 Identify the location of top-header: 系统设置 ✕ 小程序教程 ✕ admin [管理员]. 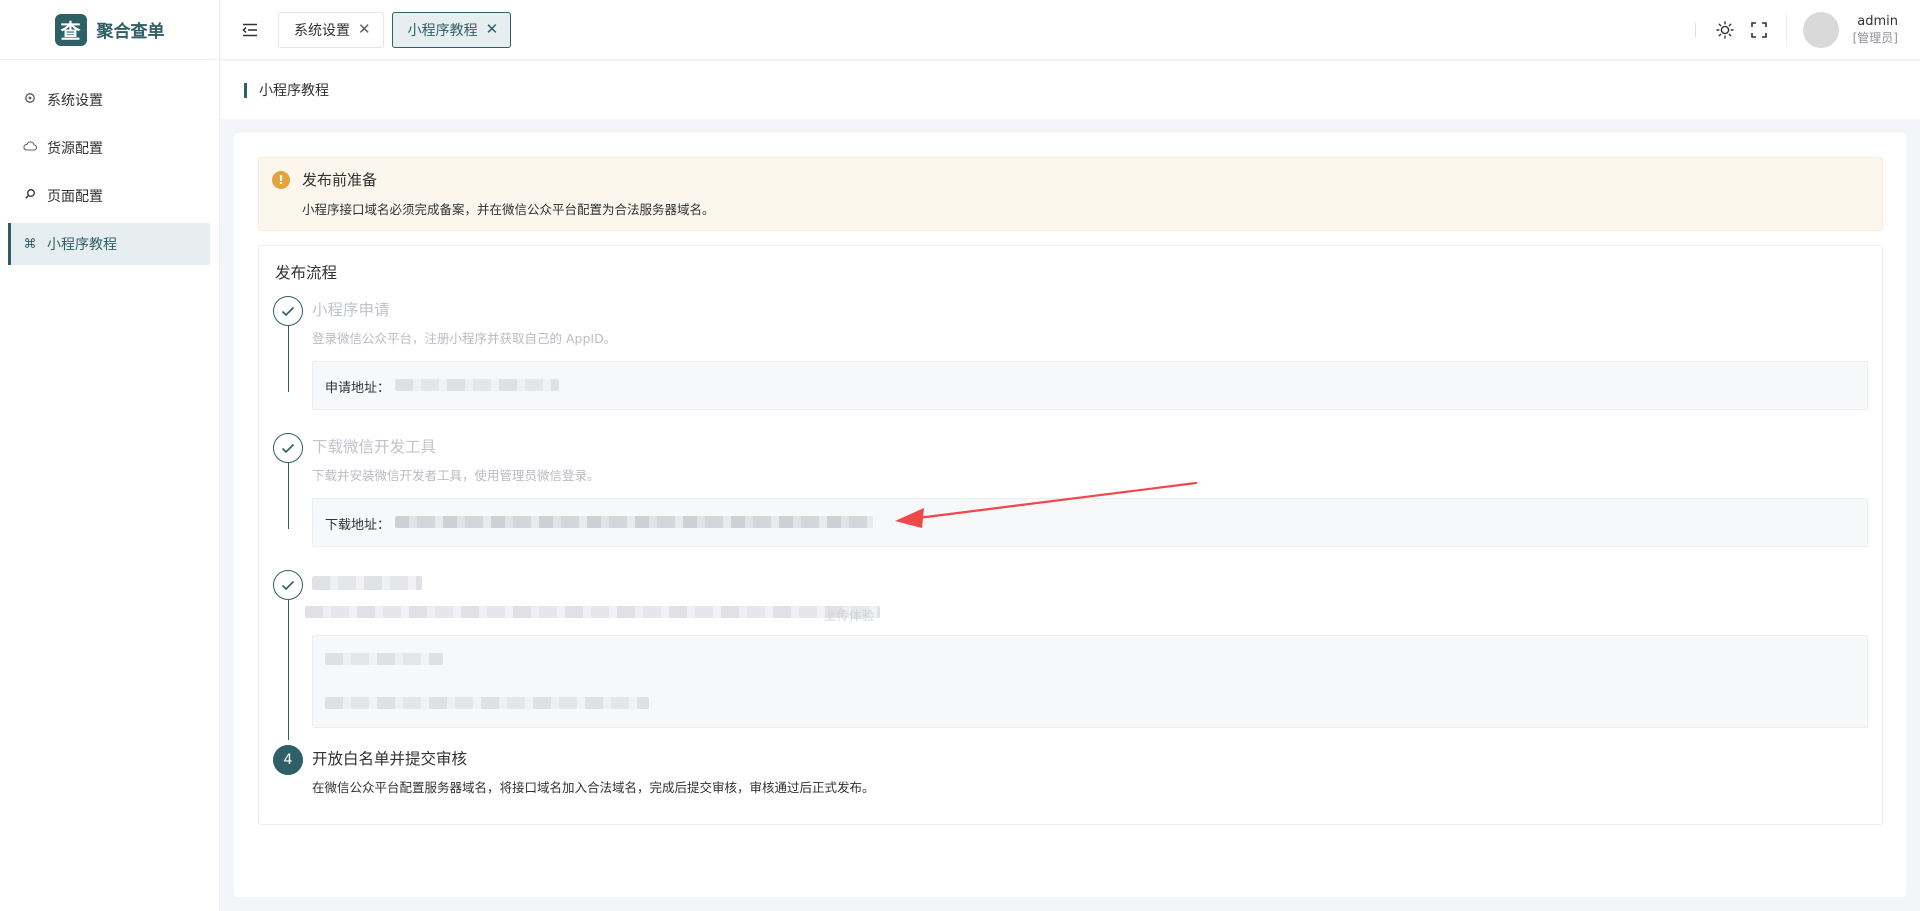
(1070, 30).